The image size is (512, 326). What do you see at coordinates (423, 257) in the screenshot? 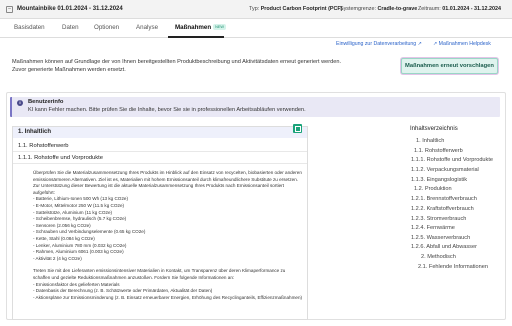
I see `toc-num: 2.` at bounding box center [423, 257].